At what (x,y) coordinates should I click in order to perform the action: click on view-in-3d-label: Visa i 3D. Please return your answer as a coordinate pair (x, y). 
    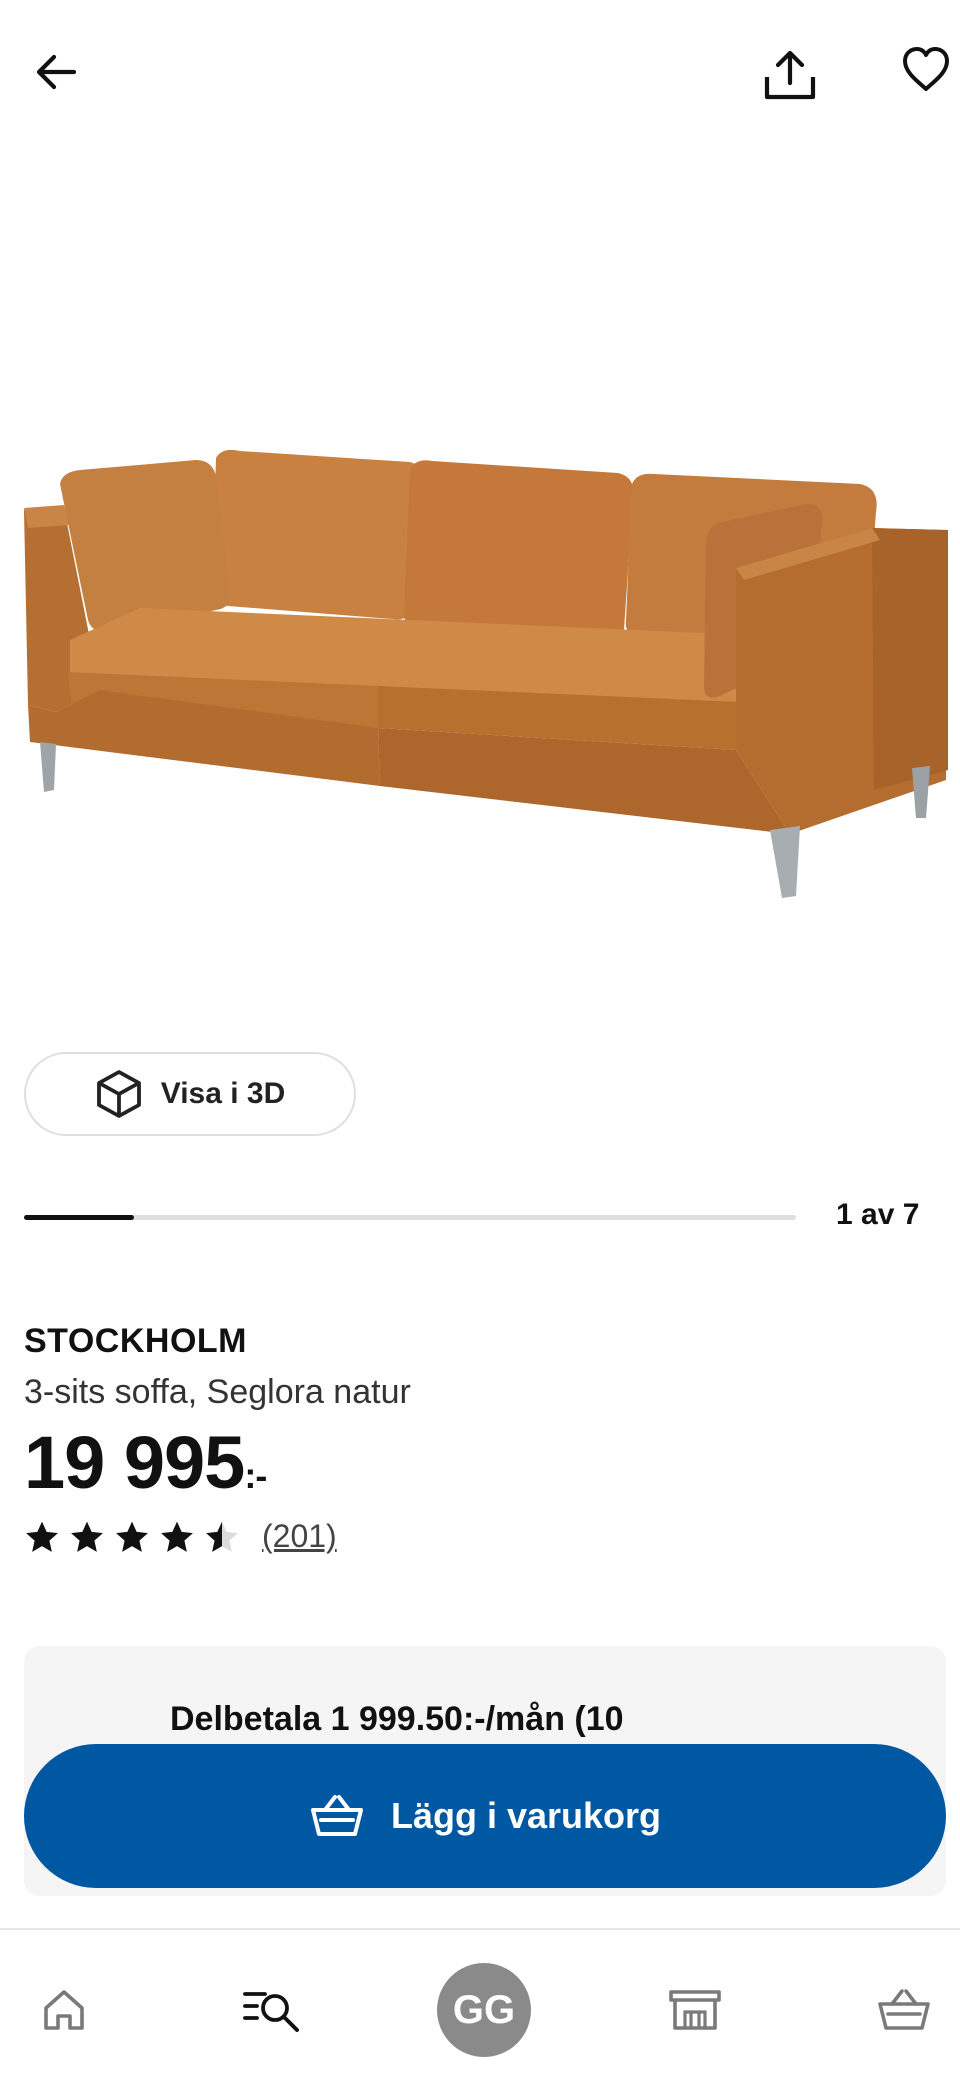
    Looking at the image, I should click on (223, 1093).